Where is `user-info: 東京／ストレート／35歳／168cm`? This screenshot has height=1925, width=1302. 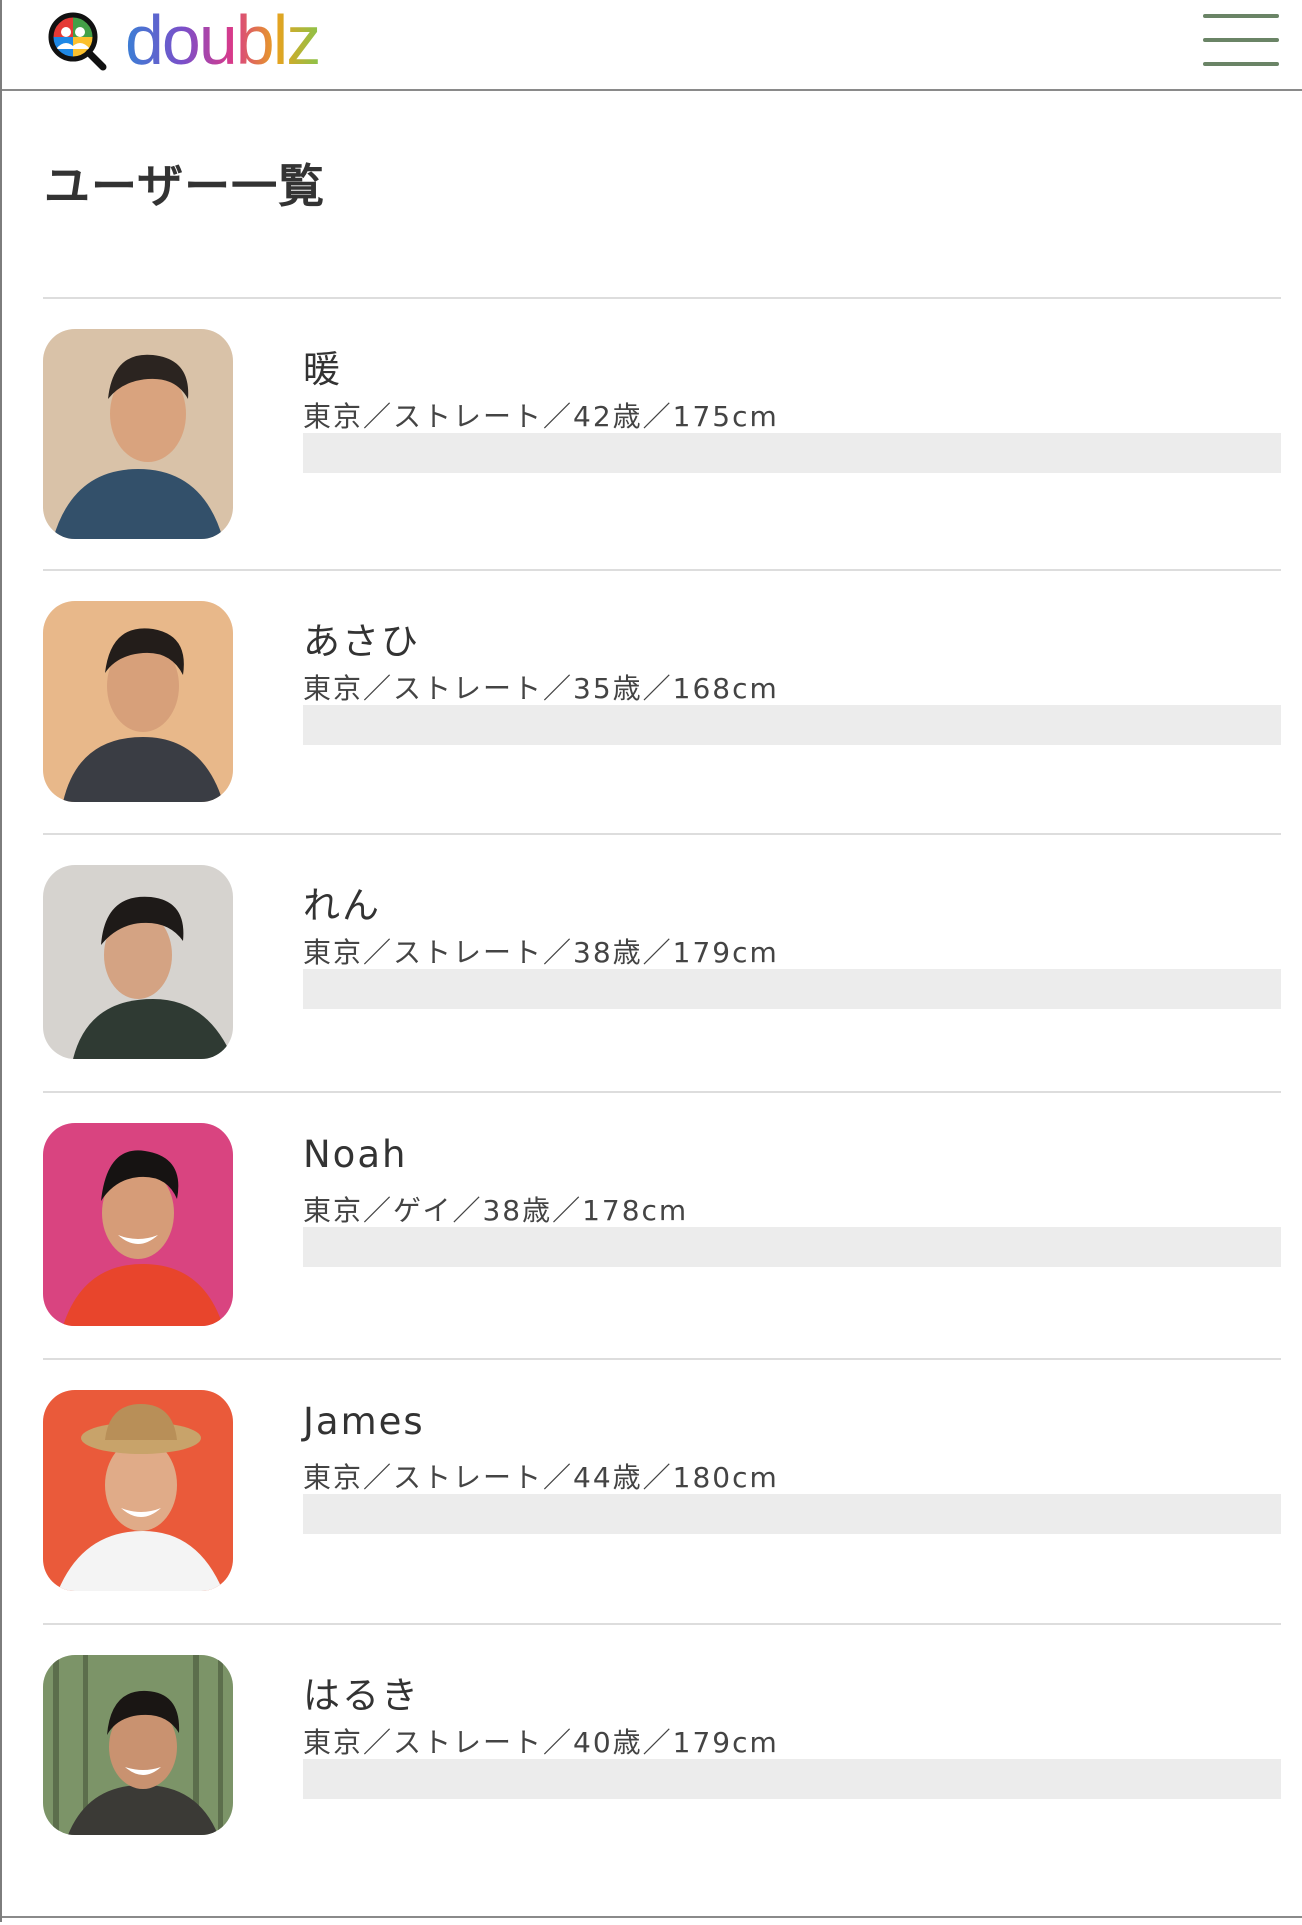 user-info: 東京／ストレート／35歳／168cm is located at coordinates (541, 688).